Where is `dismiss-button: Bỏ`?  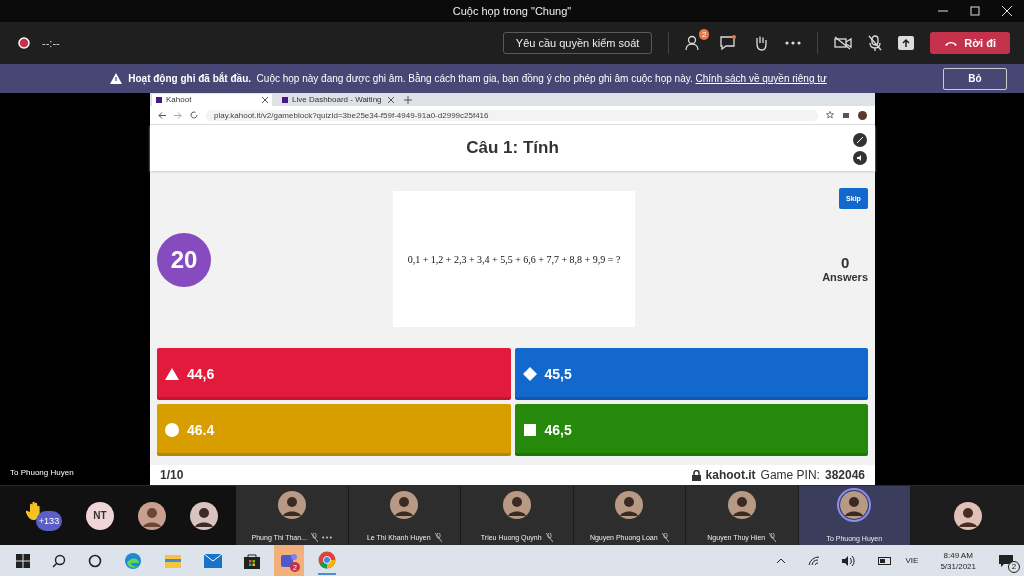
dismiss-button: Bỏ is located at coordinates (975, 78).